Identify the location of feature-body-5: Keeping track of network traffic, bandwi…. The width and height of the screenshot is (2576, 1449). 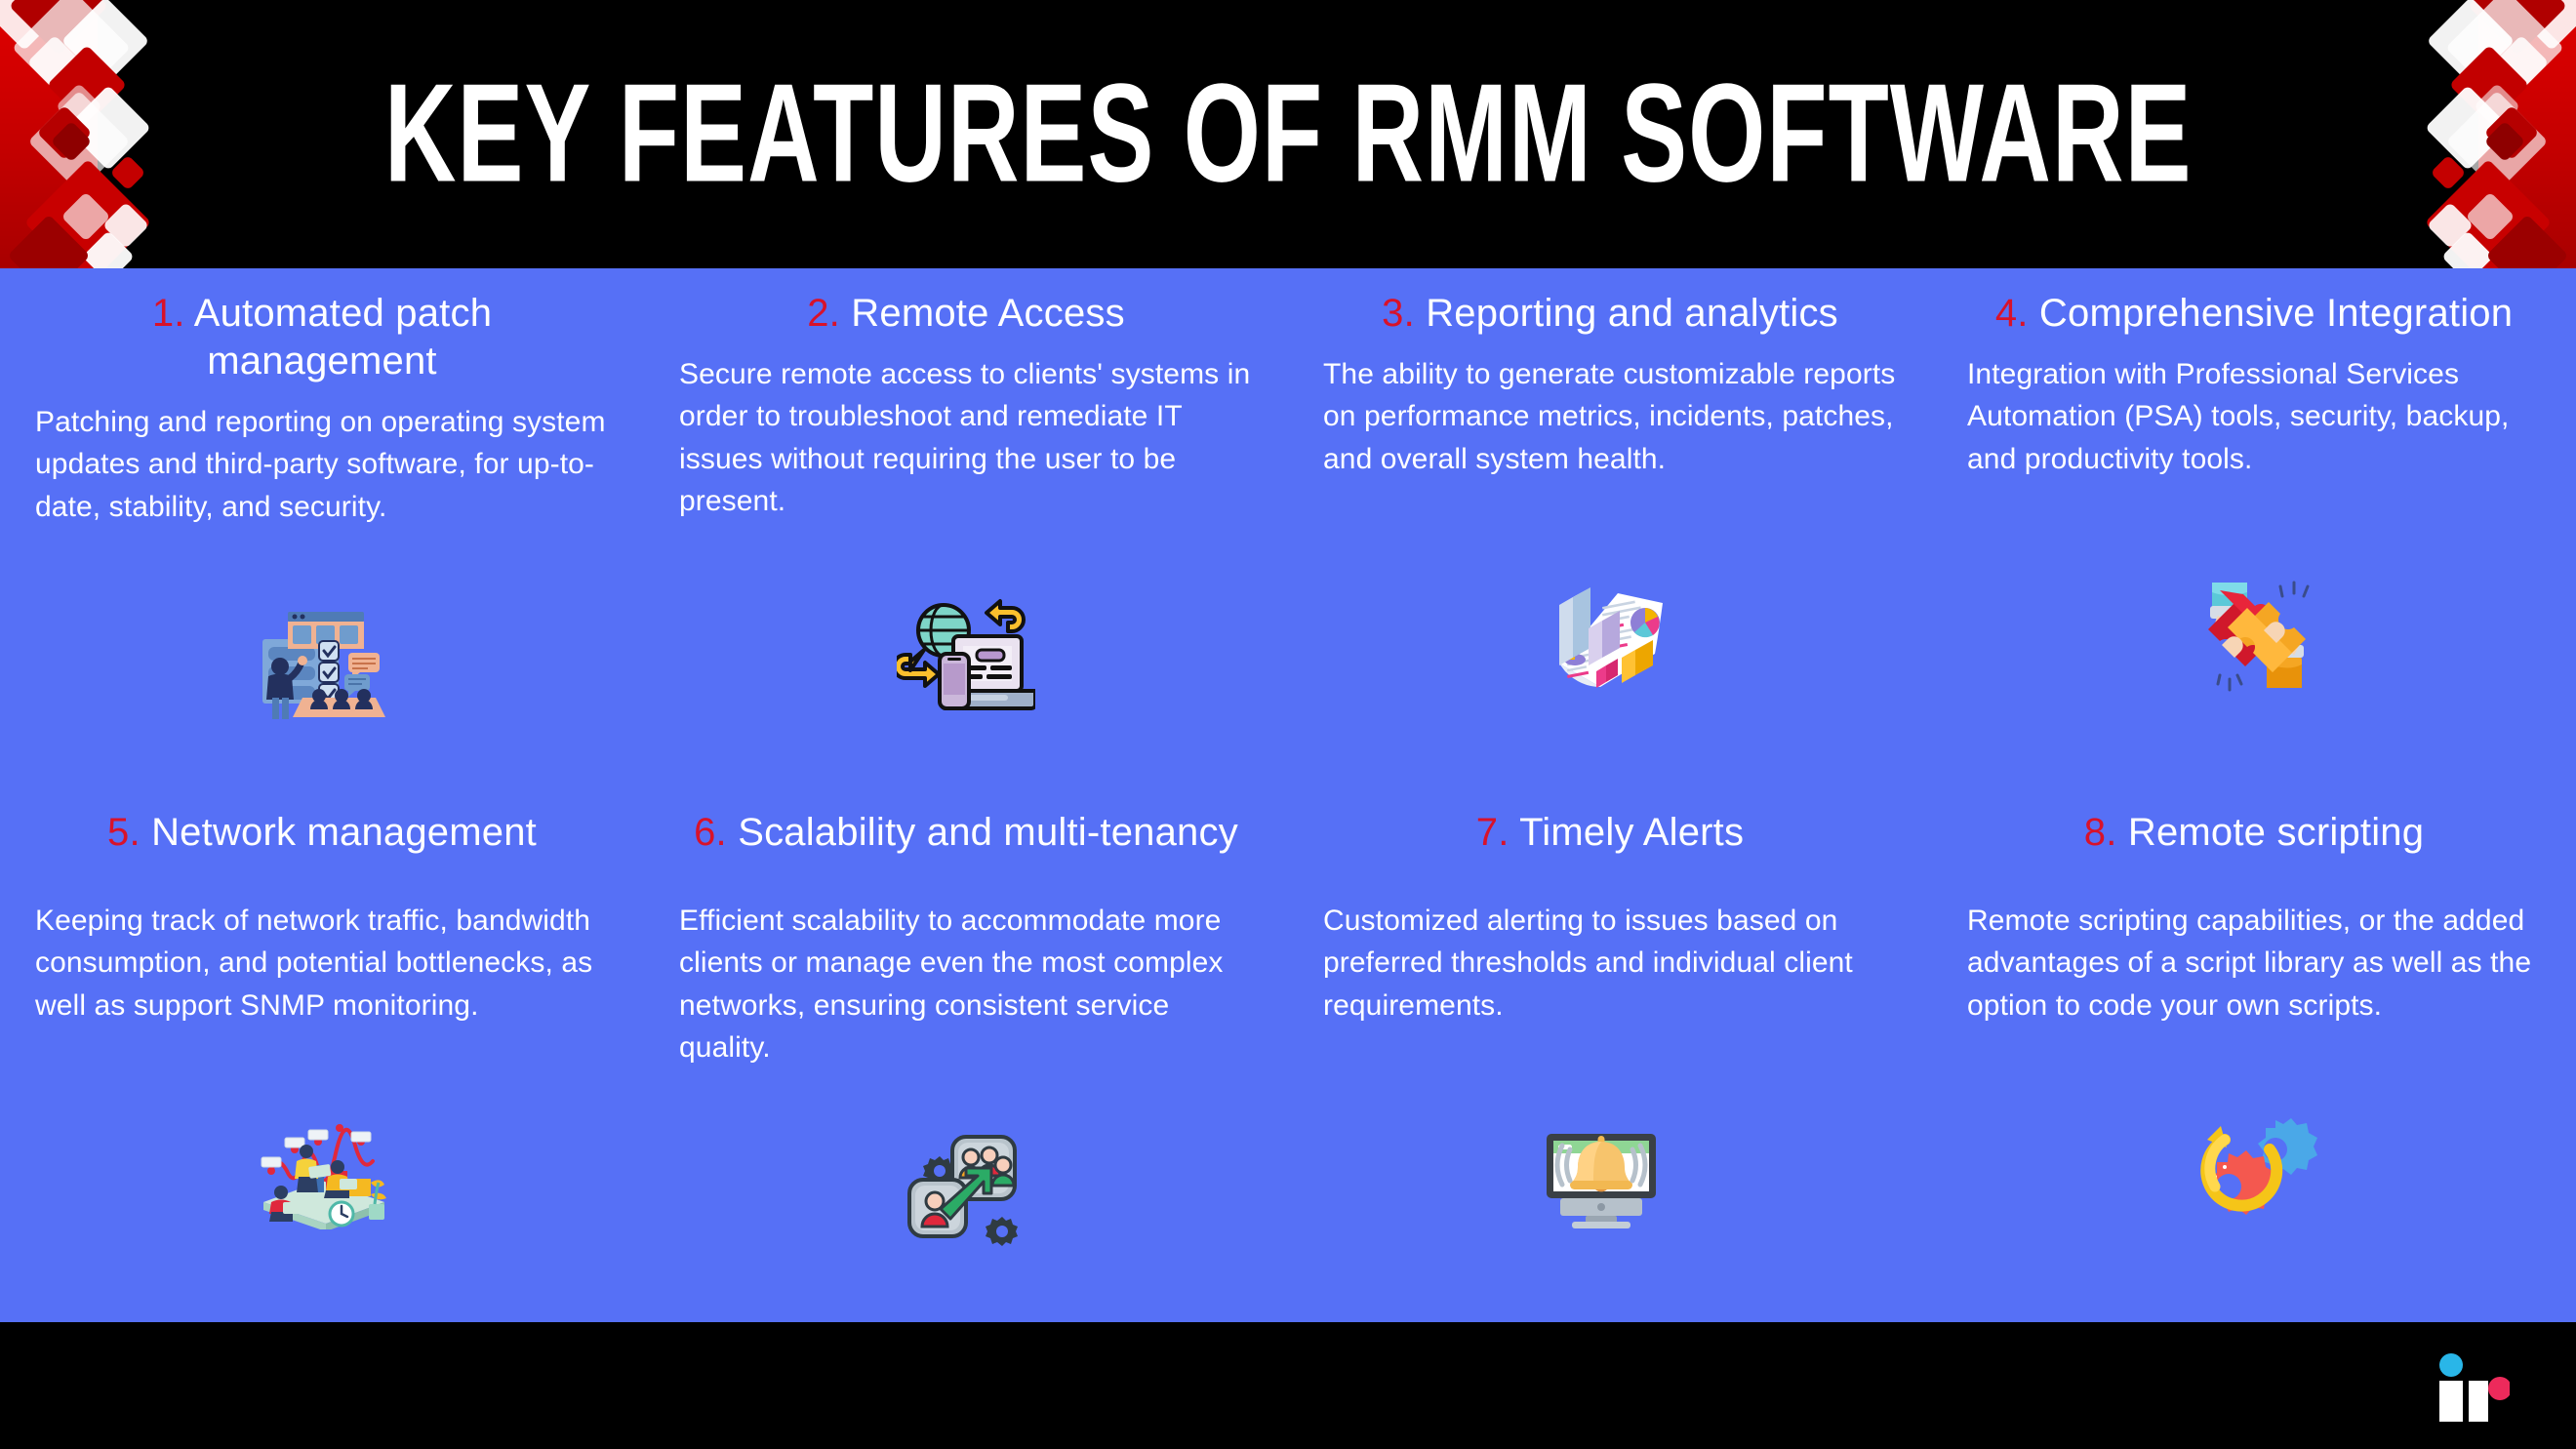
(314, 963).